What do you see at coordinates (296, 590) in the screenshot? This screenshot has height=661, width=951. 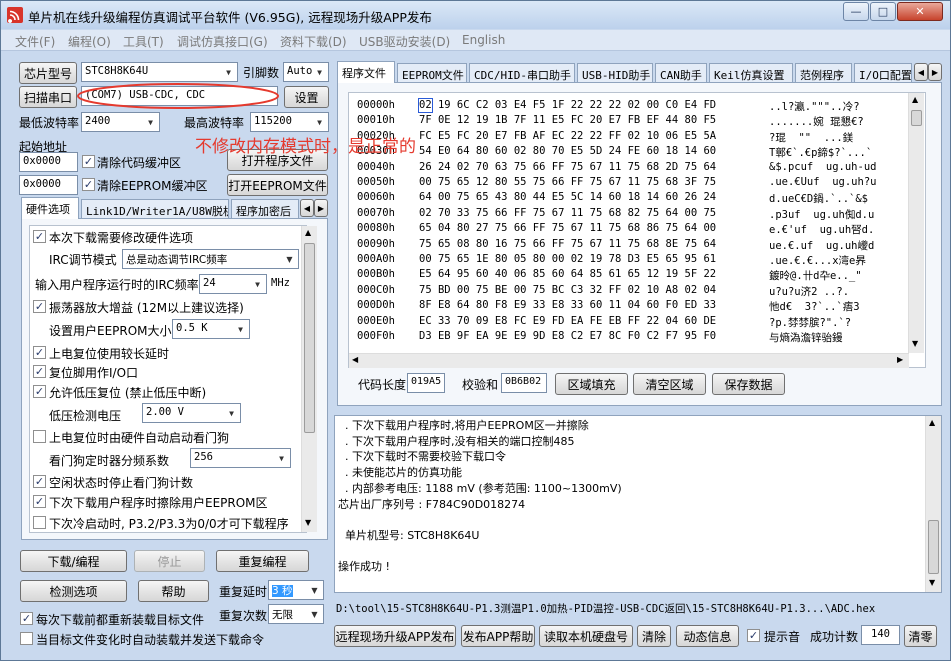 I see `repeat-delay-select: 3 秒 ▼` at bounding box center [296, 590].